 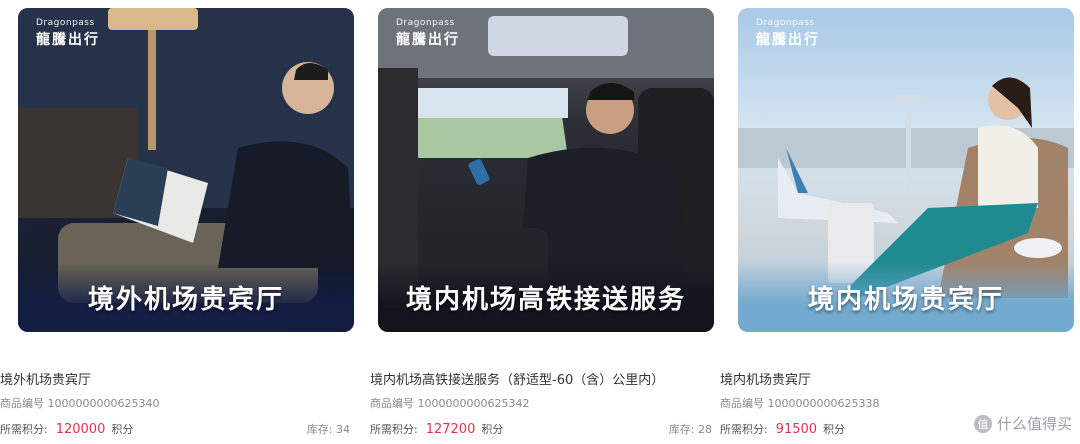 I want to click on product-sku: 商品编号 1000000000625340, so click(x=80, y=403).